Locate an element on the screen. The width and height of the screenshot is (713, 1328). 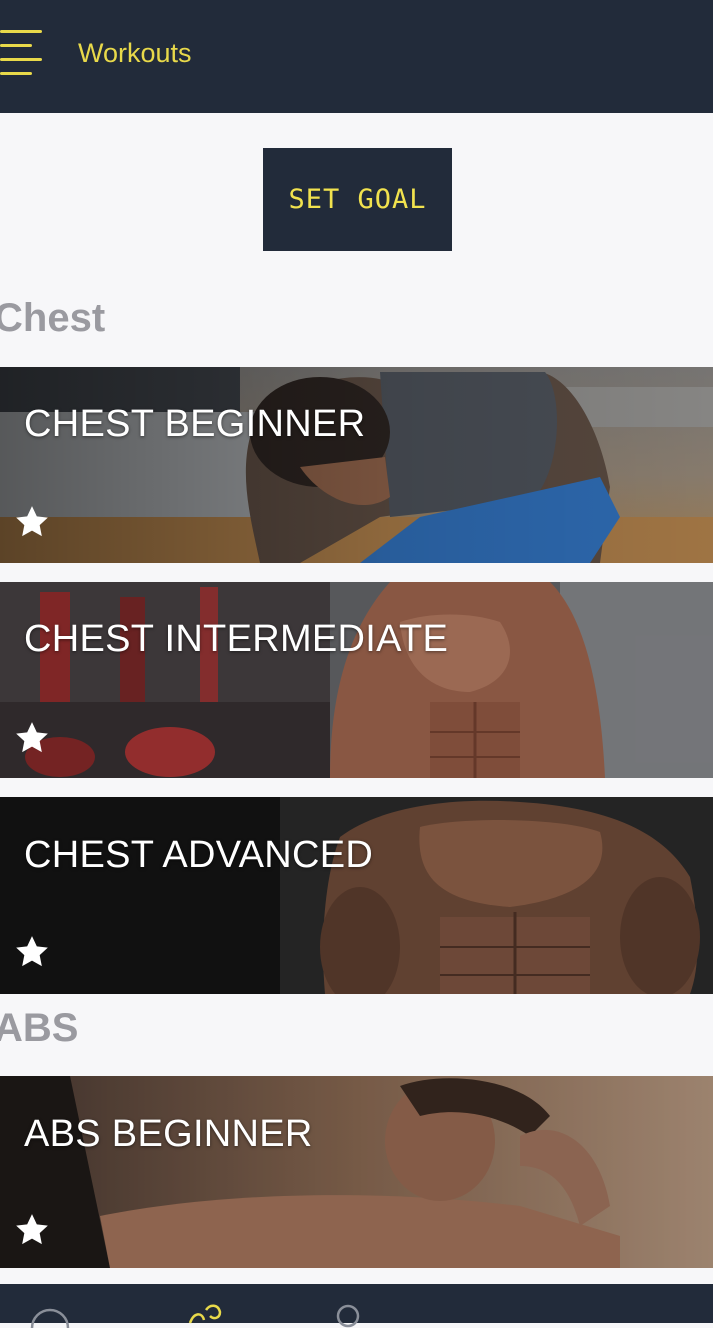
bottom-navigation is located at coordinates (356, 1306).